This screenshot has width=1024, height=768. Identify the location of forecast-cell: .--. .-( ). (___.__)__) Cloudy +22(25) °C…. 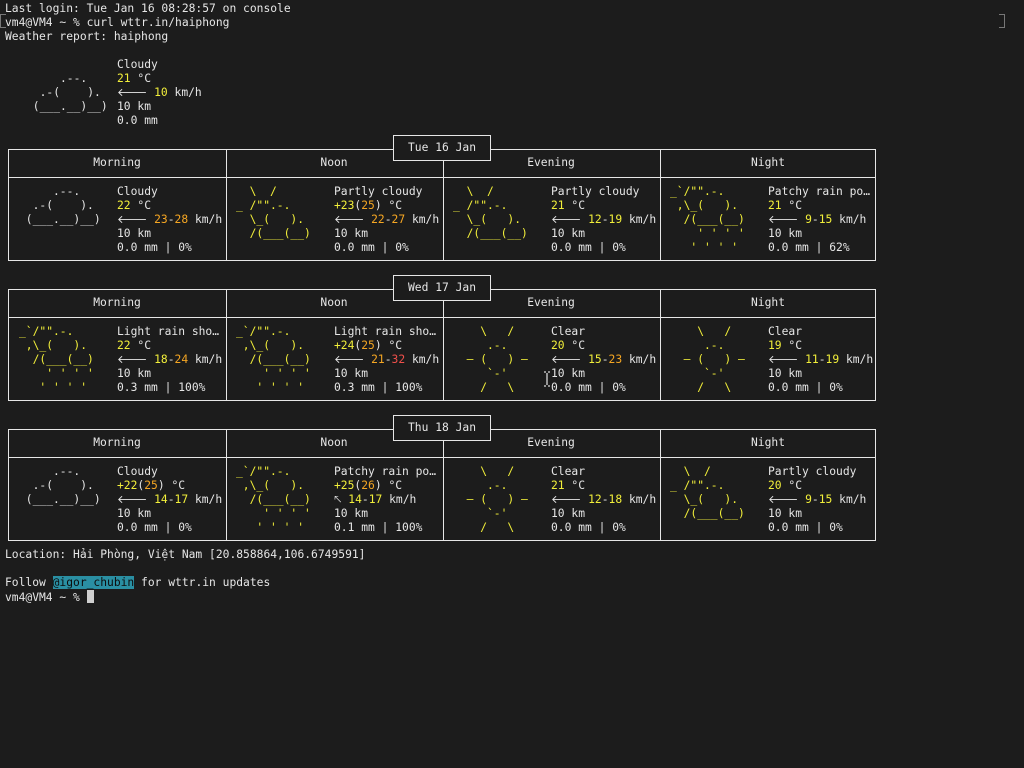
(117, 500).